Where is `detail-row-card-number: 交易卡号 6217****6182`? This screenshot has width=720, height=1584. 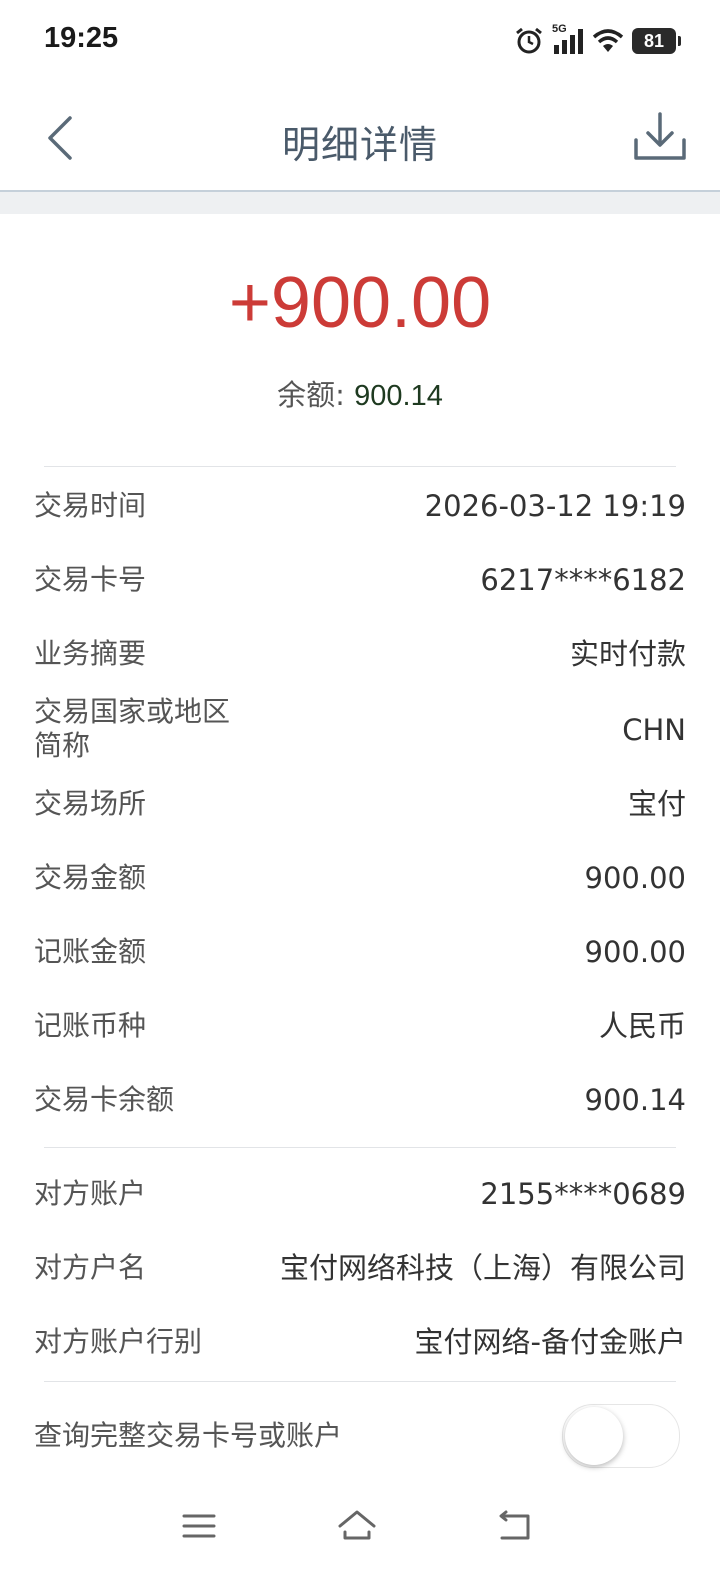 detail-row-card-number: 交易卡号 6217****6182 is located at coordinates (360, 580).